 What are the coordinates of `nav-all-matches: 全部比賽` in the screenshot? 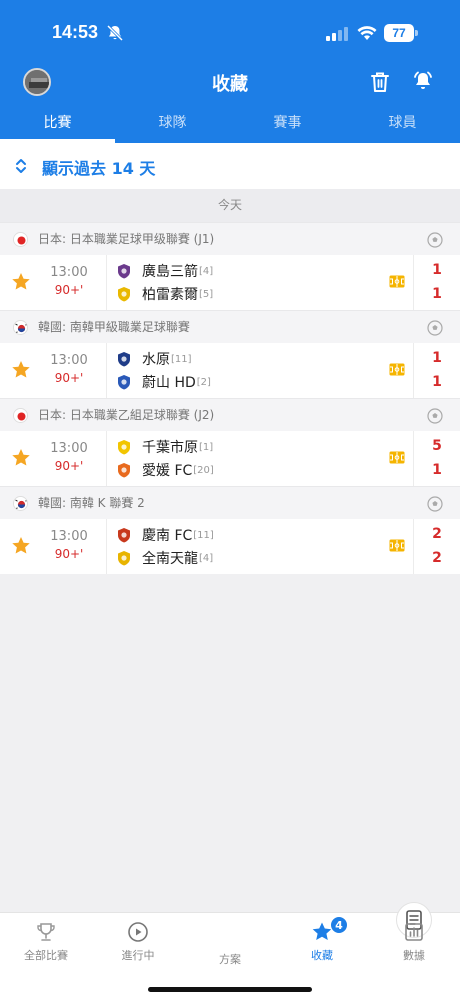 It's located at (46, 938).